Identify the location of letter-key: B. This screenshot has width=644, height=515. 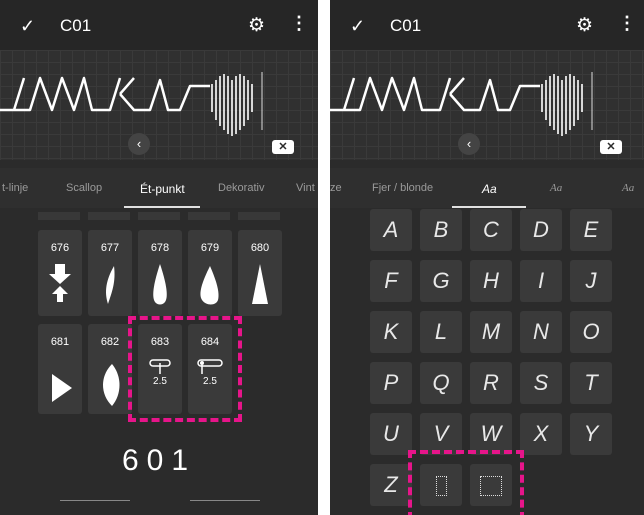
(441, 230).